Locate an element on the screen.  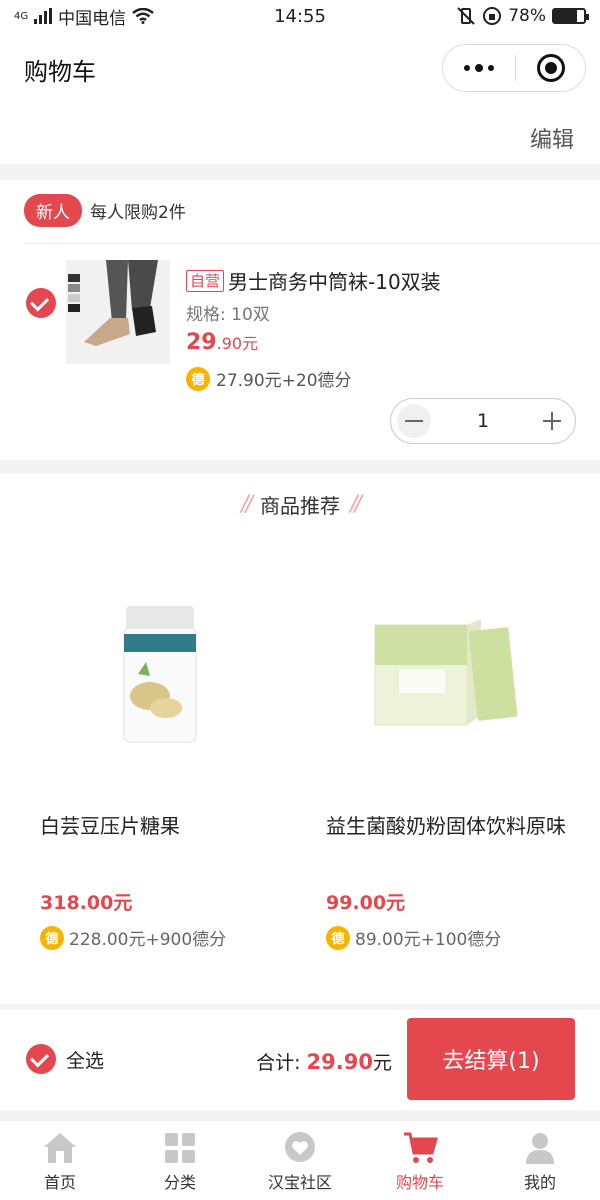
close-button is located at coordinates (550, 68).